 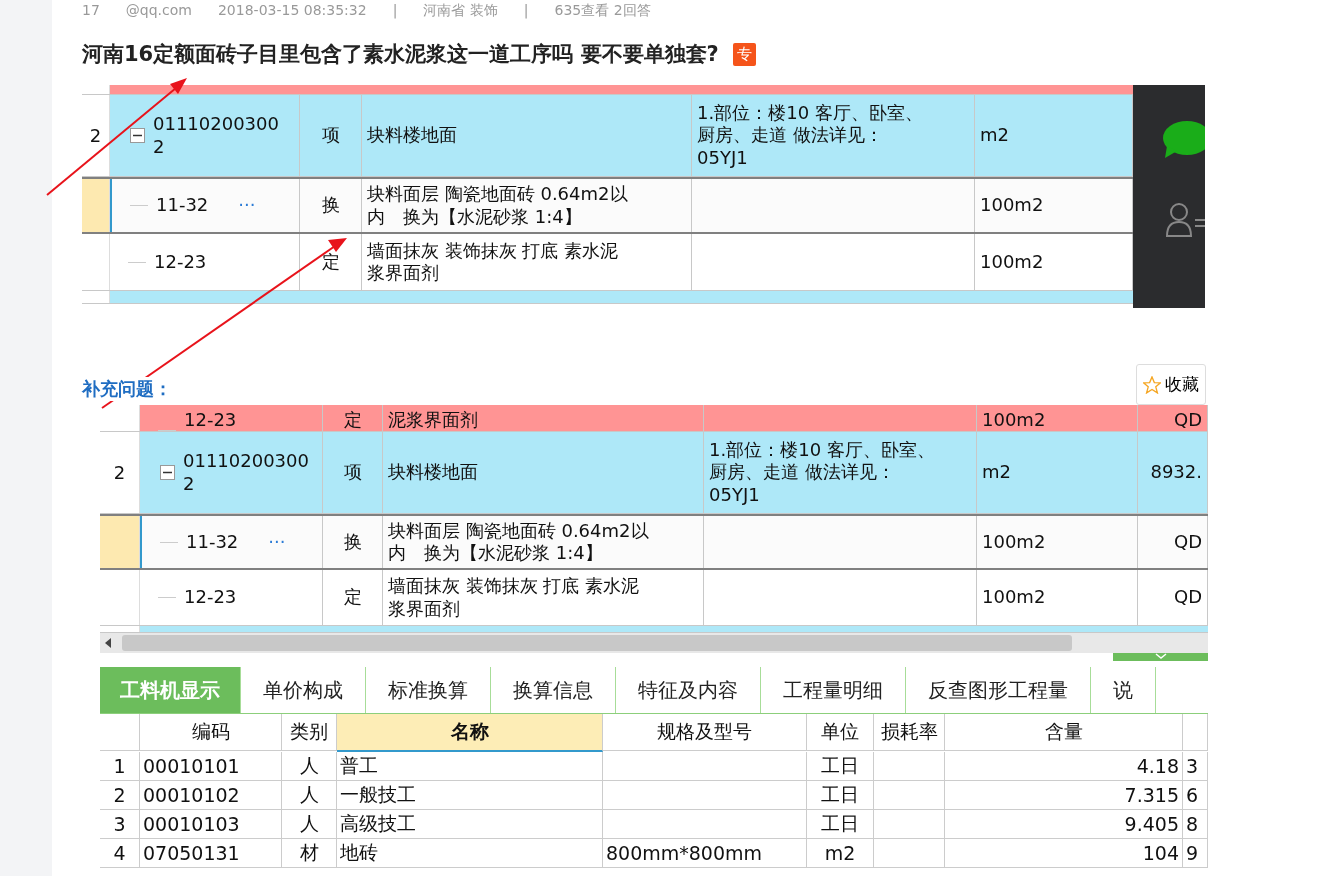 What do you see at coordinates (654, 598) in the screenshot?
I see `table-row: 12-23 定 墙面抹灰 装饰抹灰 打底 素水泥浆界面剂 100m2 QD` at bounding box center [654, 598].